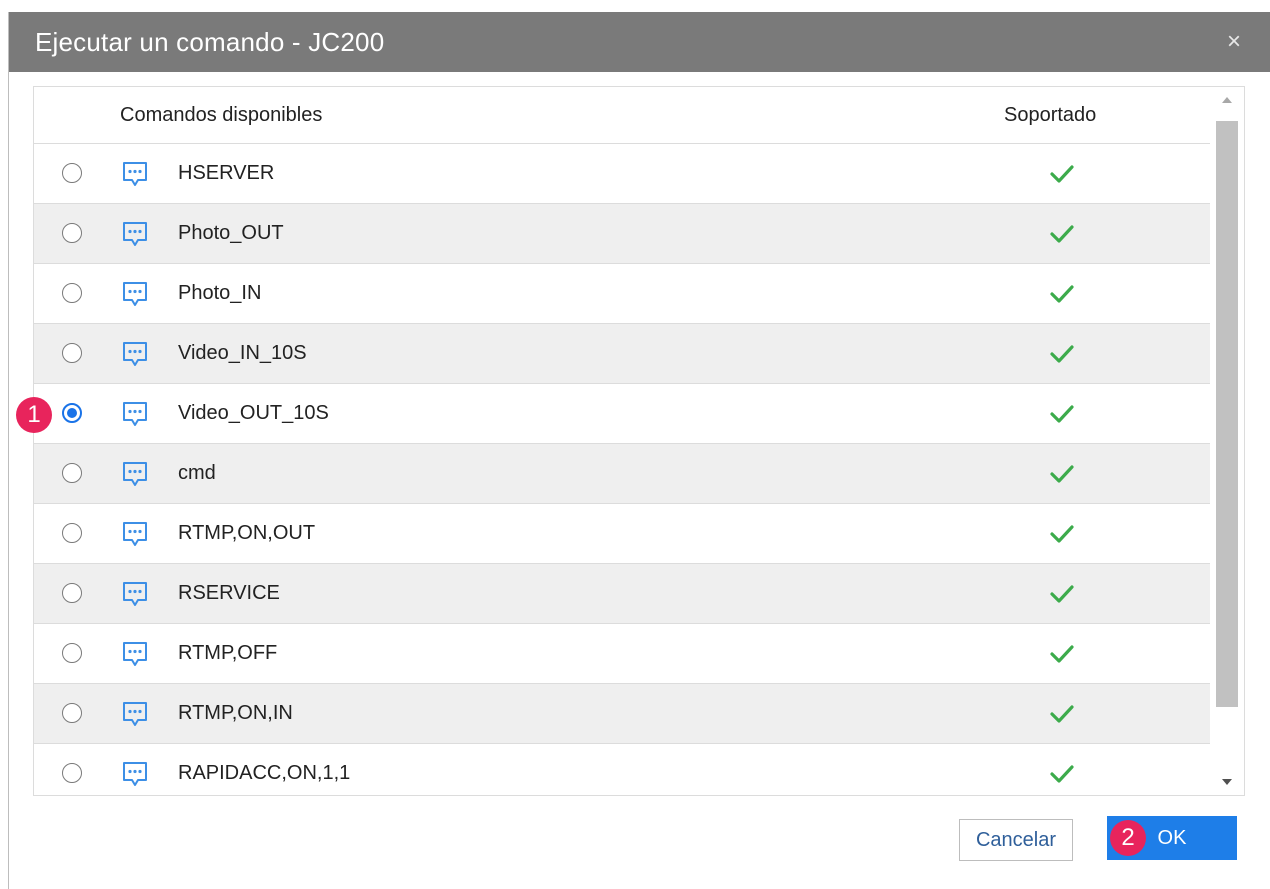  Describe the element at coordinates (242, 353) in the screenshot. I see `command-name: Video_IN_10S` at that location.